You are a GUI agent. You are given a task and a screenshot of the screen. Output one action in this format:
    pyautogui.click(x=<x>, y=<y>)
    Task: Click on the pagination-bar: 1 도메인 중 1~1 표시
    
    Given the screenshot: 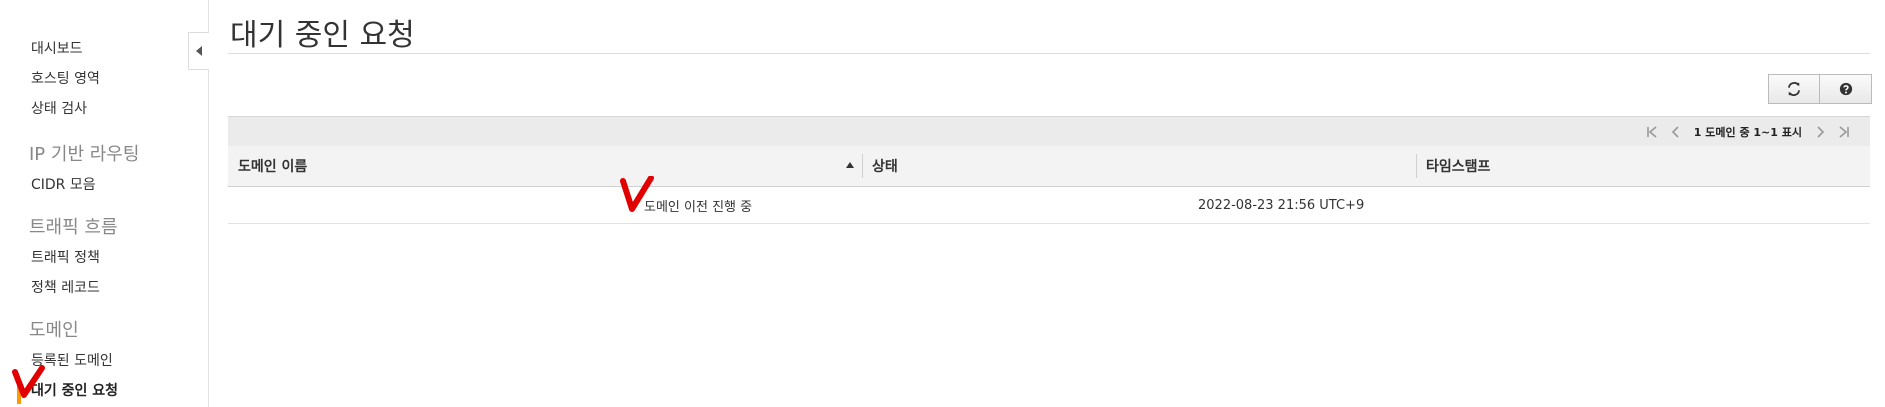 What is the action you would take?
    pyautogui.click(x=1049, y=131)
    